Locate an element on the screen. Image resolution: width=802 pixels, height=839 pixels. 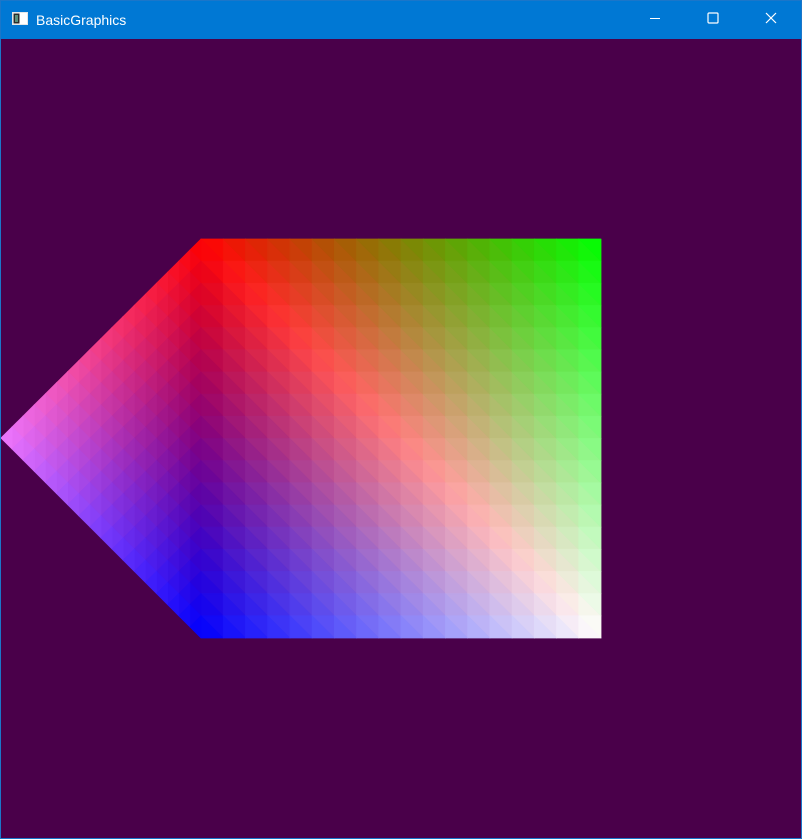
minimize-button is located at coordinates (655, 20).